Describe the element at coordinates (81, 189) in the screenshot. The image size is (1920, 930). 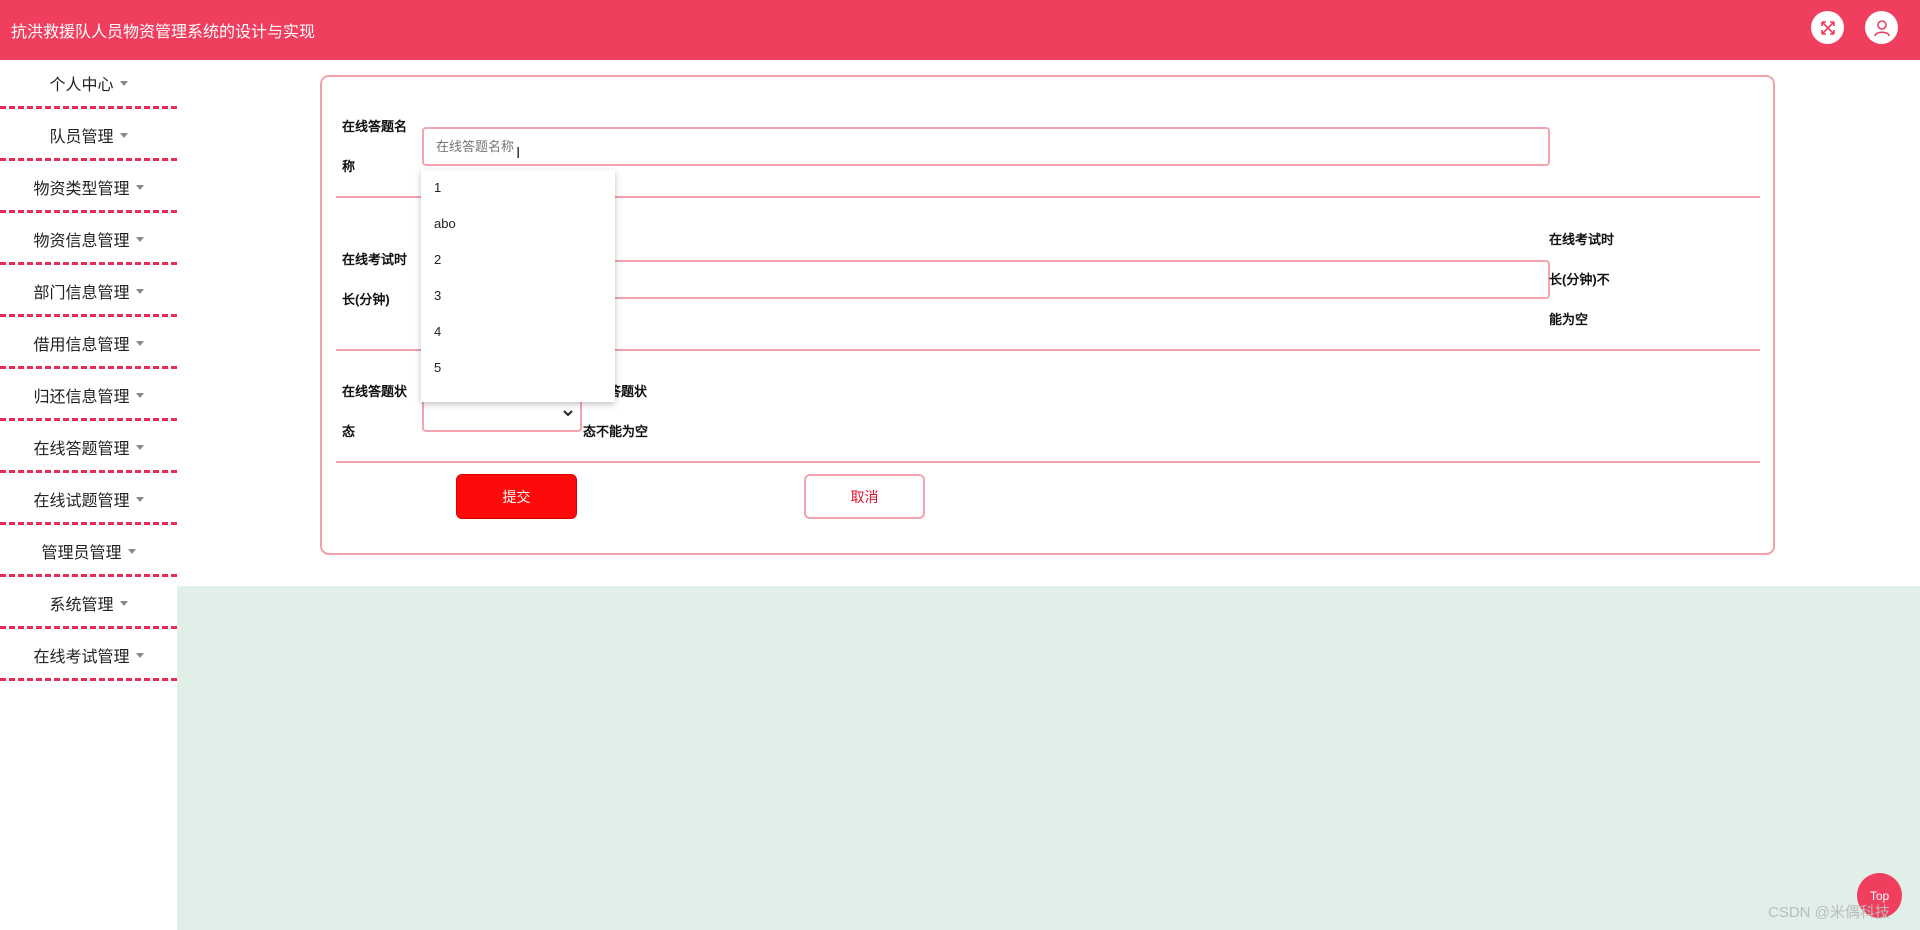
I see `sidebar-item-label: 物资类型管理` at that location.